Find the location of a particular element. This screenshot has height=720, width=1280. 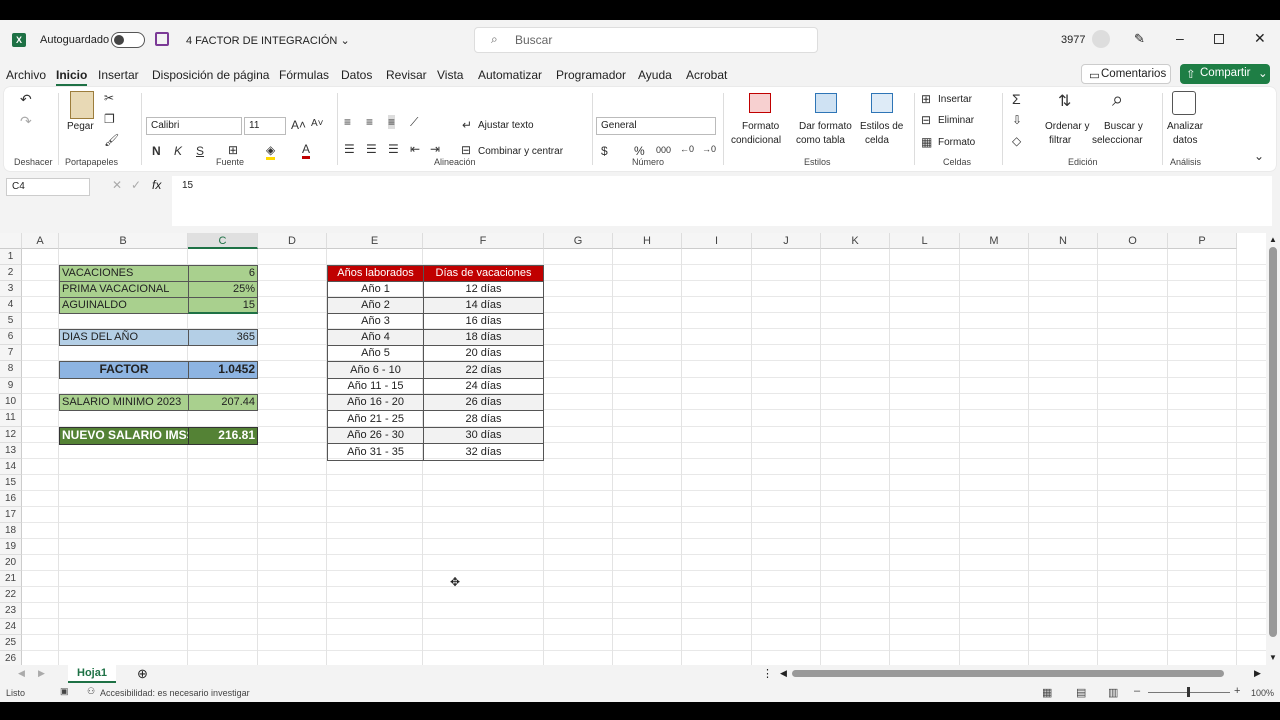

paste-icon is located at coordinates (82, 105).